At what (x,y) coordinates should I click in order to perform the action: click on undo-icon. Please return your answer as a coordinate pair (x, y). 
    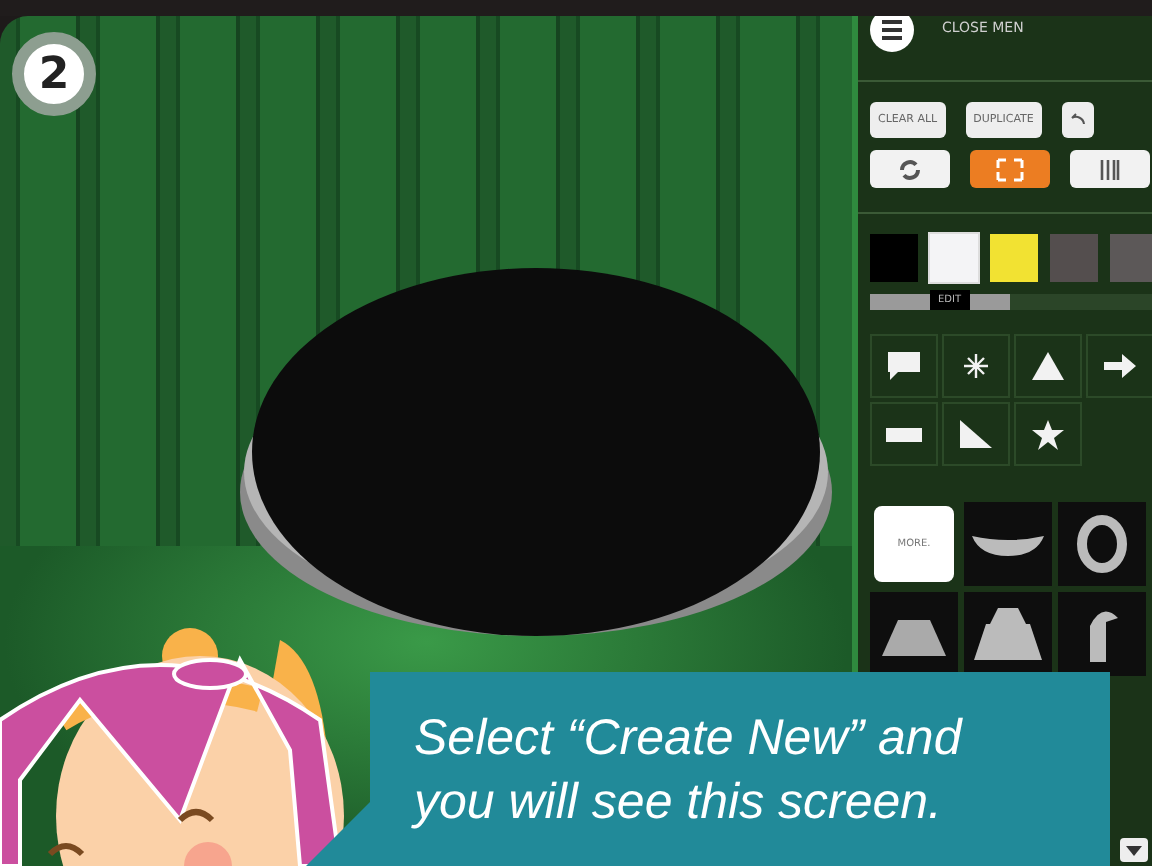
    Looking at the image, I should click on (1077, 118).